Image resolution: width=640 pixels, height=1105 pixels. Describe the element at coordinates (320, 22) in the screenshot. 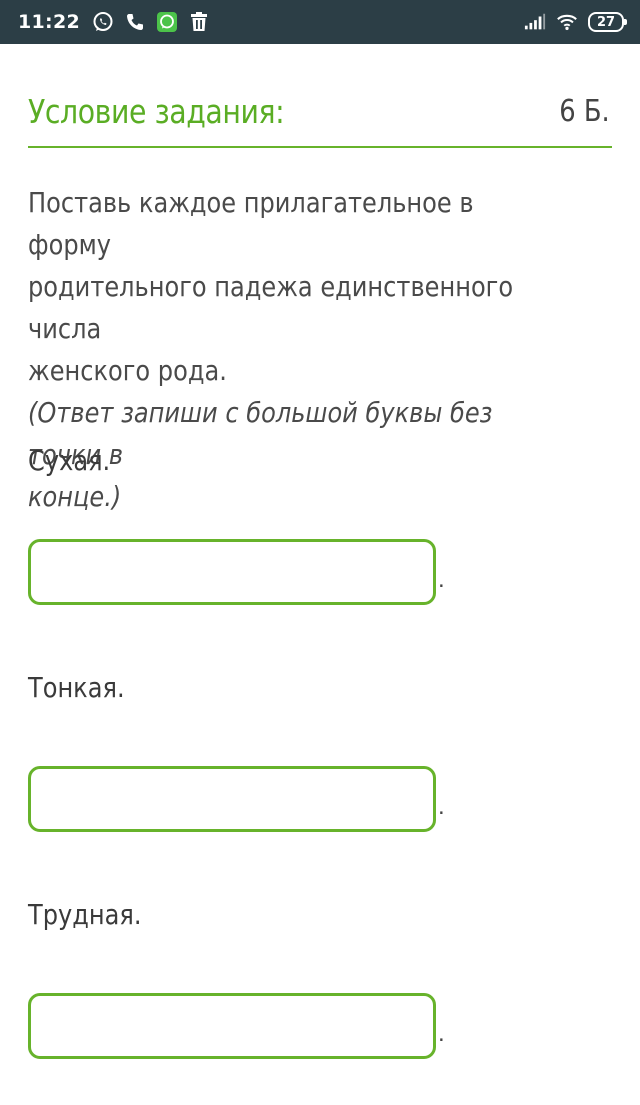

I see `status-bar: 11:22 27` at that location.